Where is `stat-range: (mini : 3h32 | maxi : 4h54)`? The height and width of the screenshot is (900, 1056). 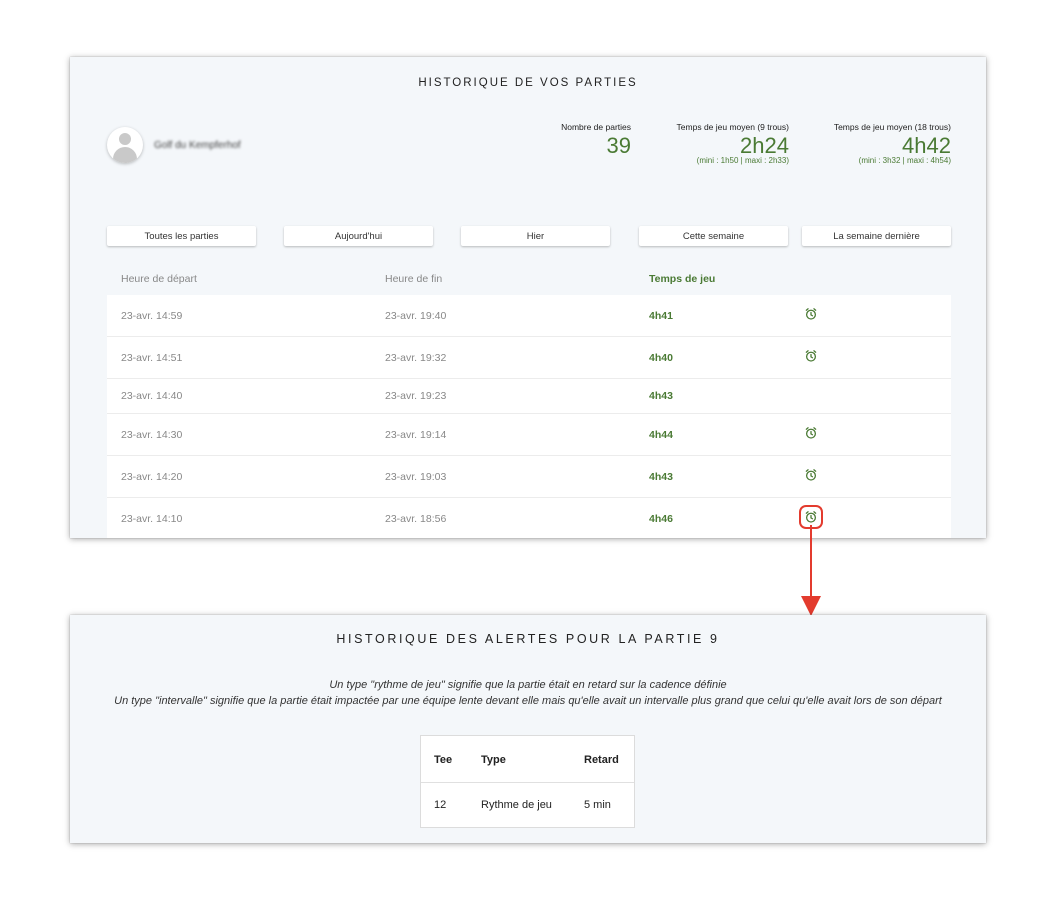 stat-range: (mini : 3h32 | maxi : 4h54) is located at coordinates (904, 160).